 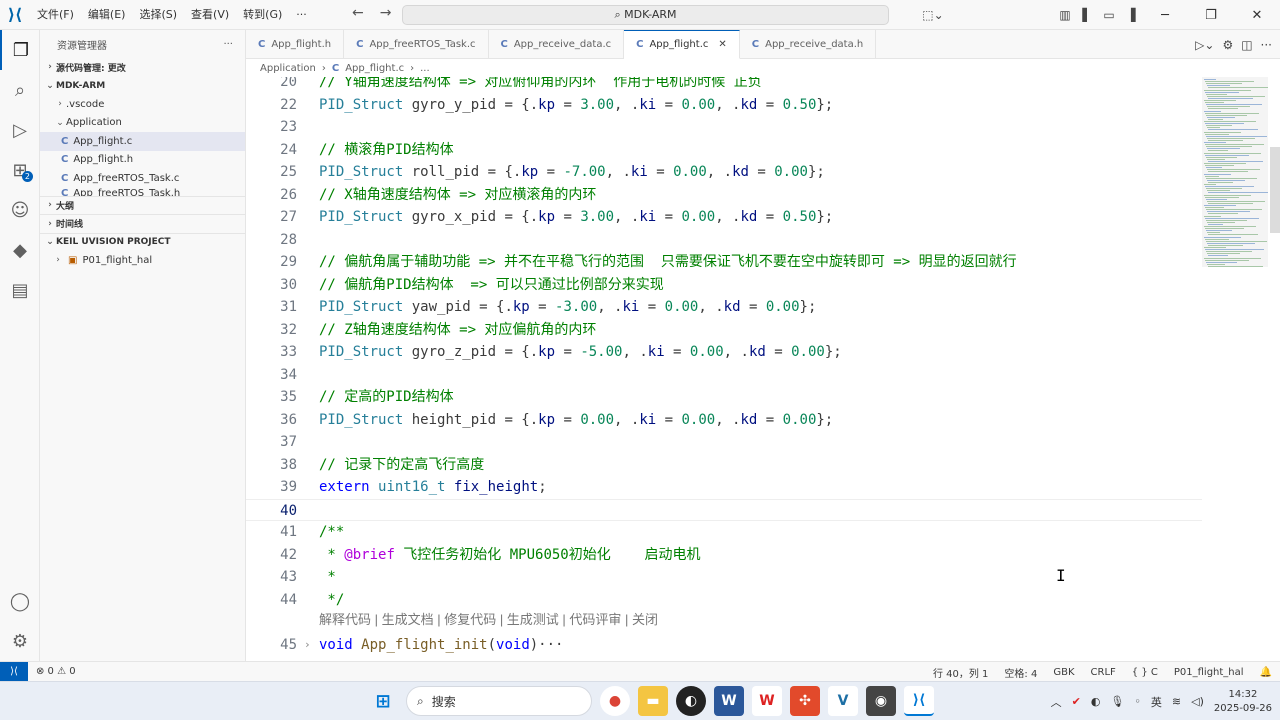 I want to click on code-line: 40, so click(x=724, y=509).